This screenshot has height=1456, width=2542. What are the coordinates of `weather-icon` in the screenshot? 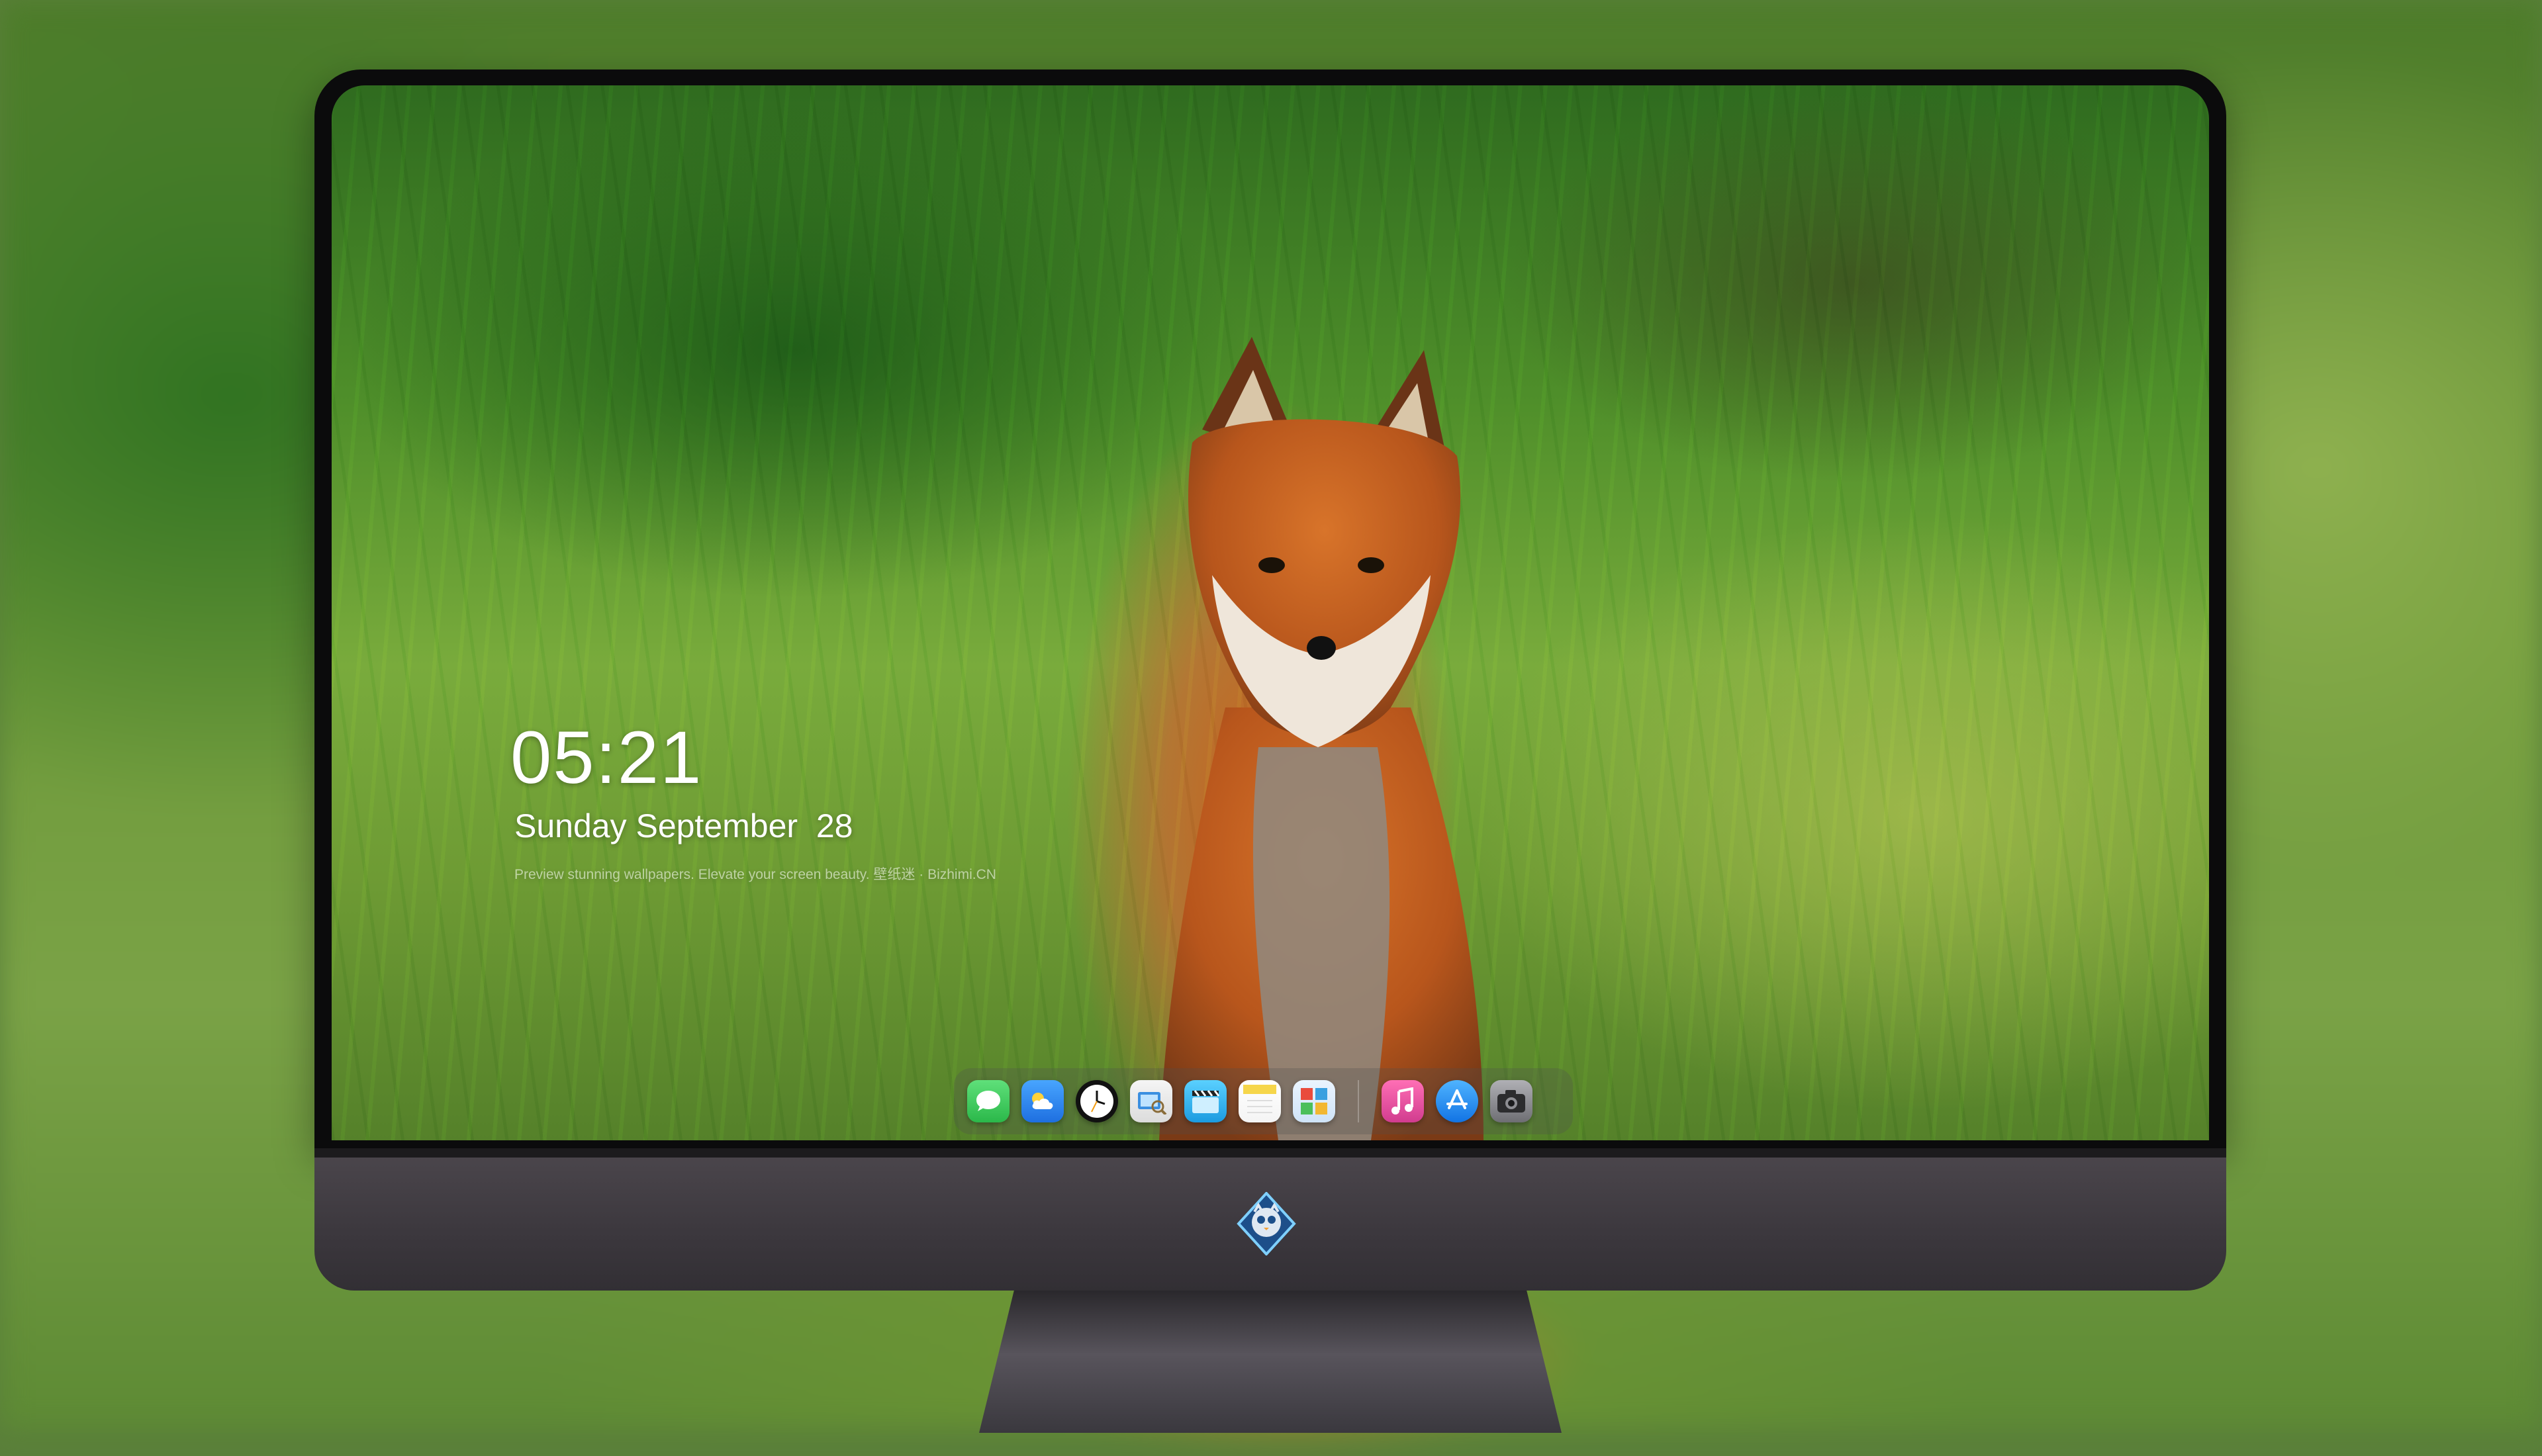 It's located at (1043, 1101).